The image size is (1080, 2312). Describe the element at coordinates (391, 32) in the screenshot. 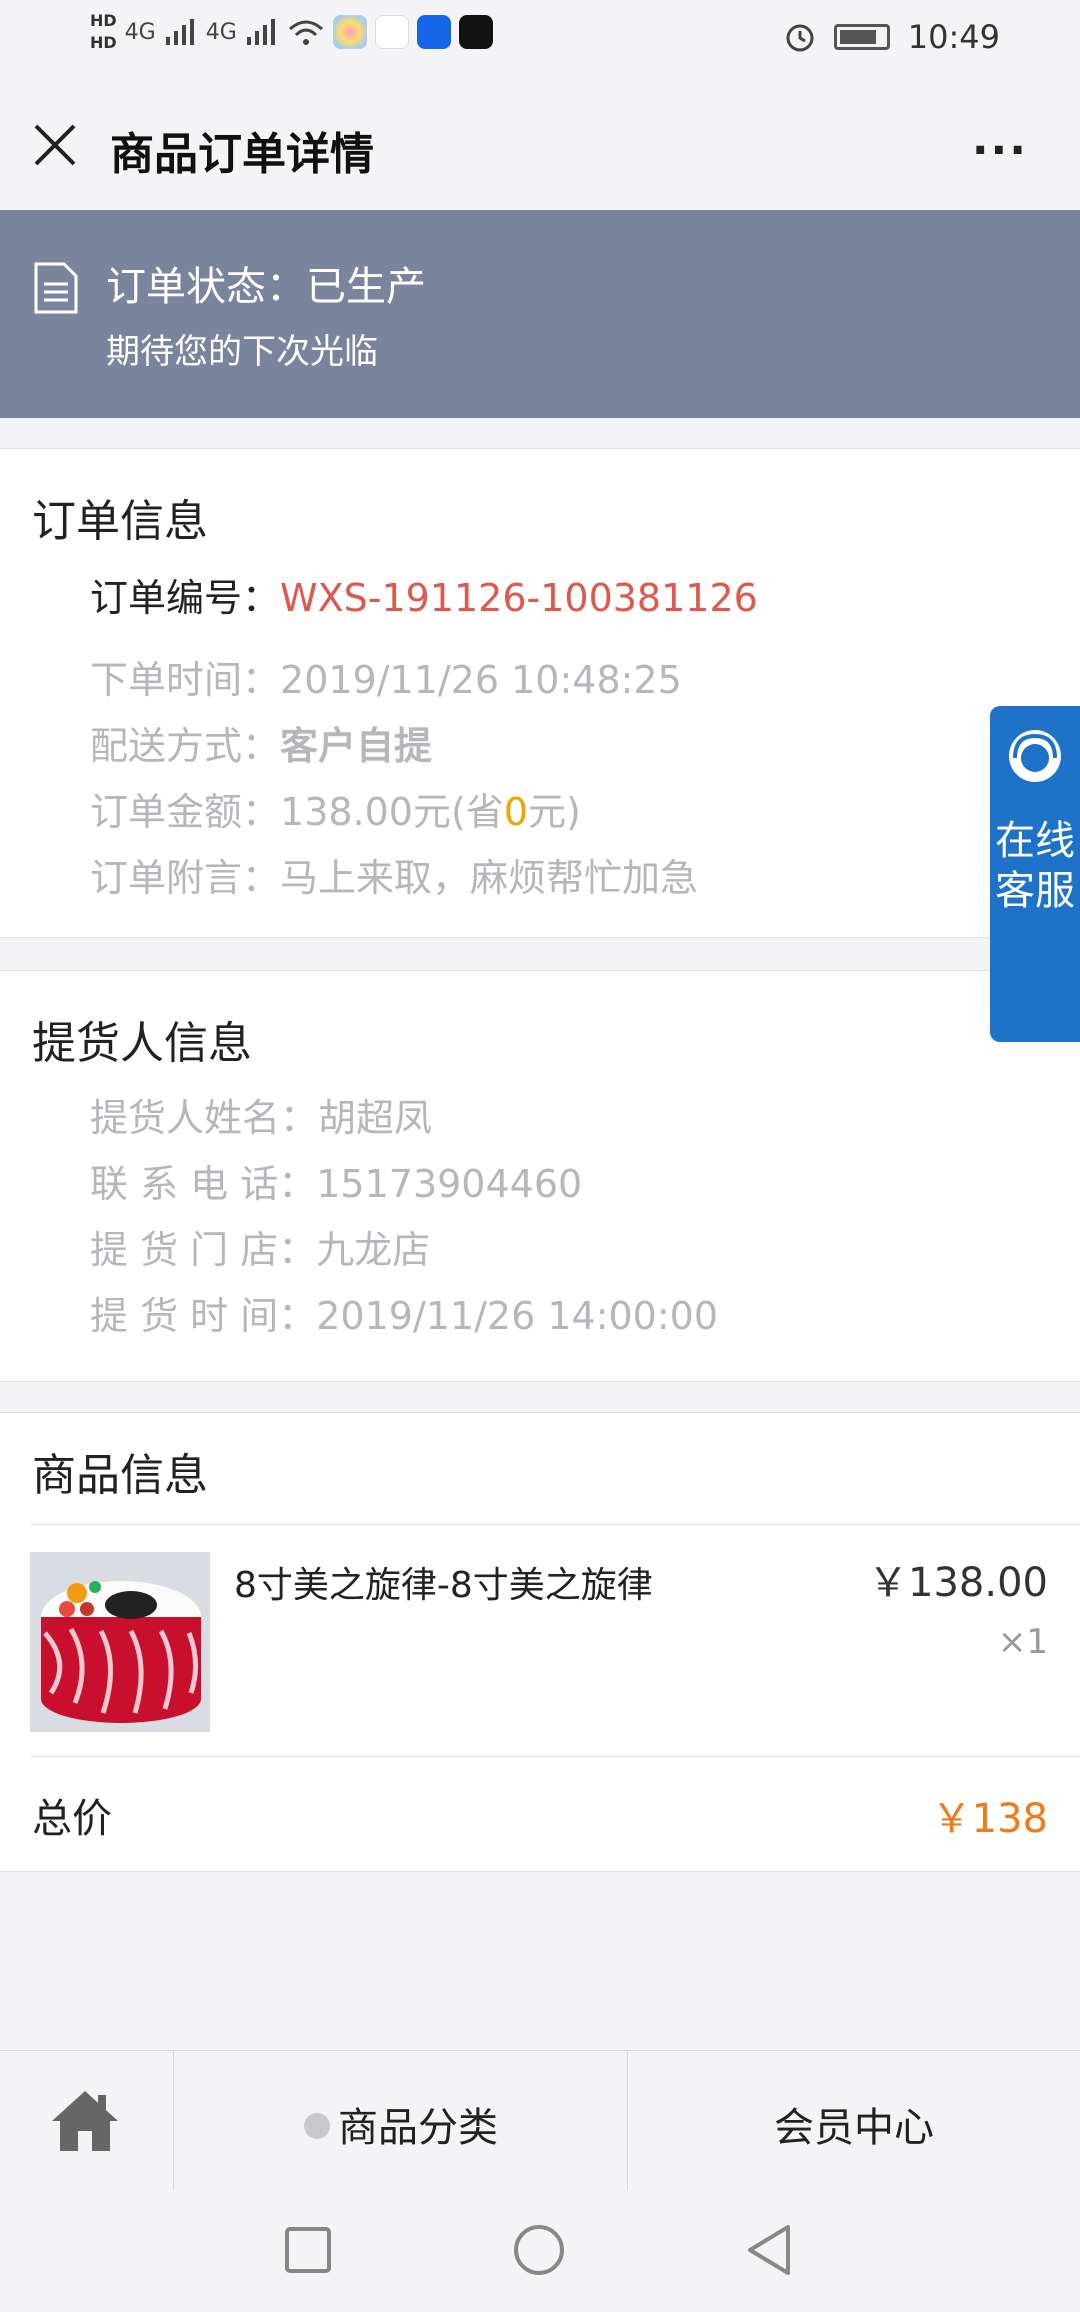

I see `maps-app-icon` at that location.